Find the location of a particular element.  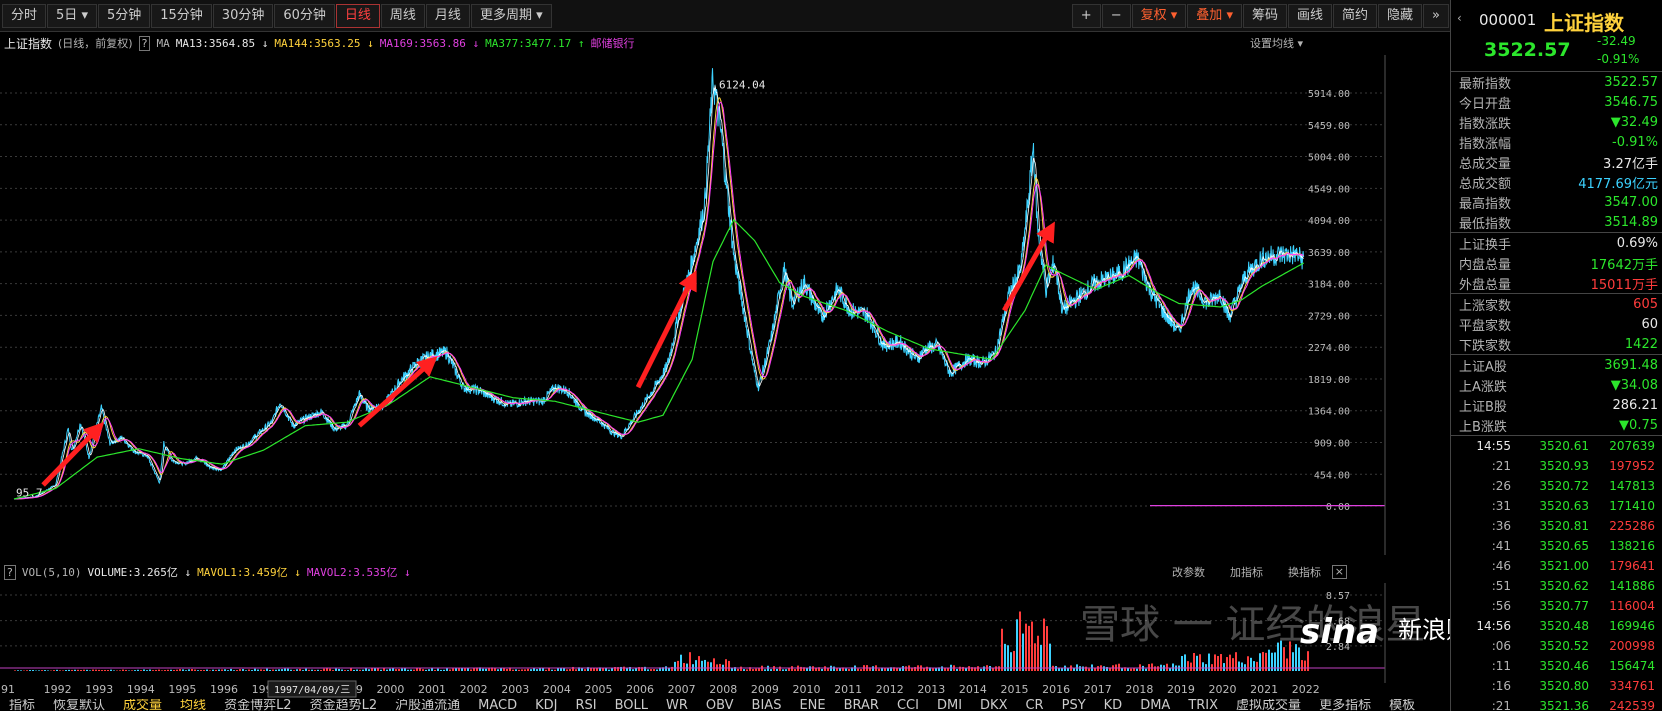

prev-arrow-icon: ‹ is located at coordinates (1459, 18).